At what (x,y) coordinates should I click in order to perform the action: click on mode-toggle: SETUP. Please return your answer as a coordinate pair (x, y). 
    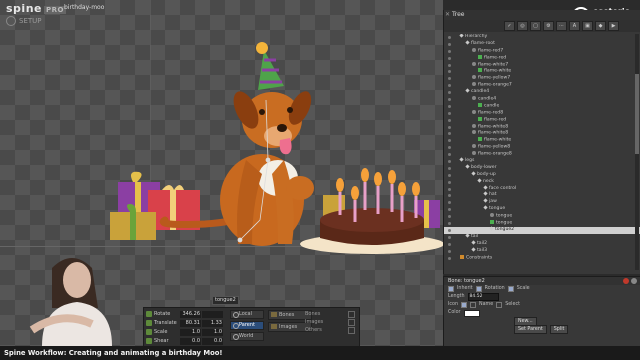
    Looking at the image, I should click on (24, 21).